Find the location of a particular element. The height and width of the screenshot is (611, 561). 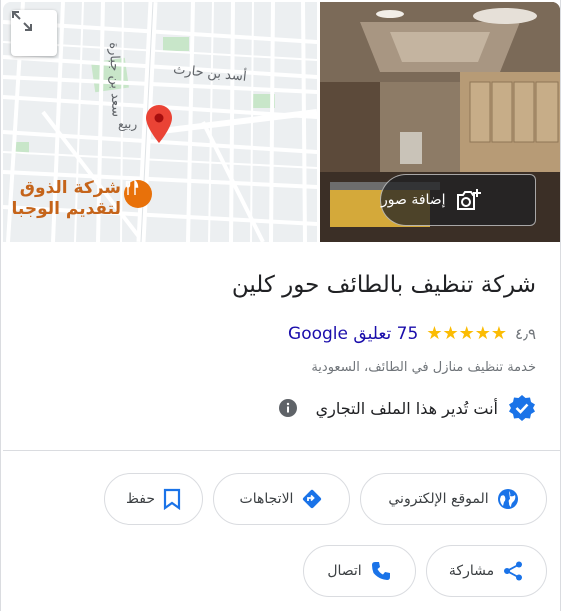

expand-icon is located at coordinates (22, 21).